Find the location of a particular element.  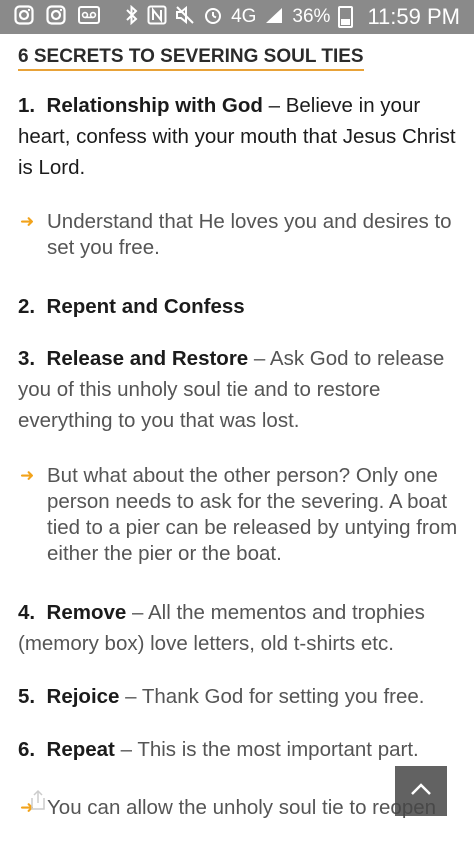

item-label: Relationship with God is located at coordinates (154, 105).